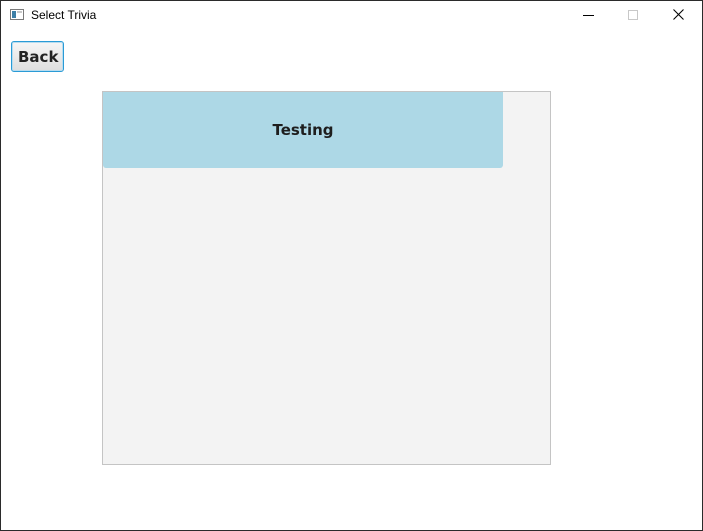 Image resolution: width=703 pixels, height=531 pixels. What do you see at coordinates (37, 56) in the screenshot?
I see `back-button: Back` at bounding box center [37, 56].